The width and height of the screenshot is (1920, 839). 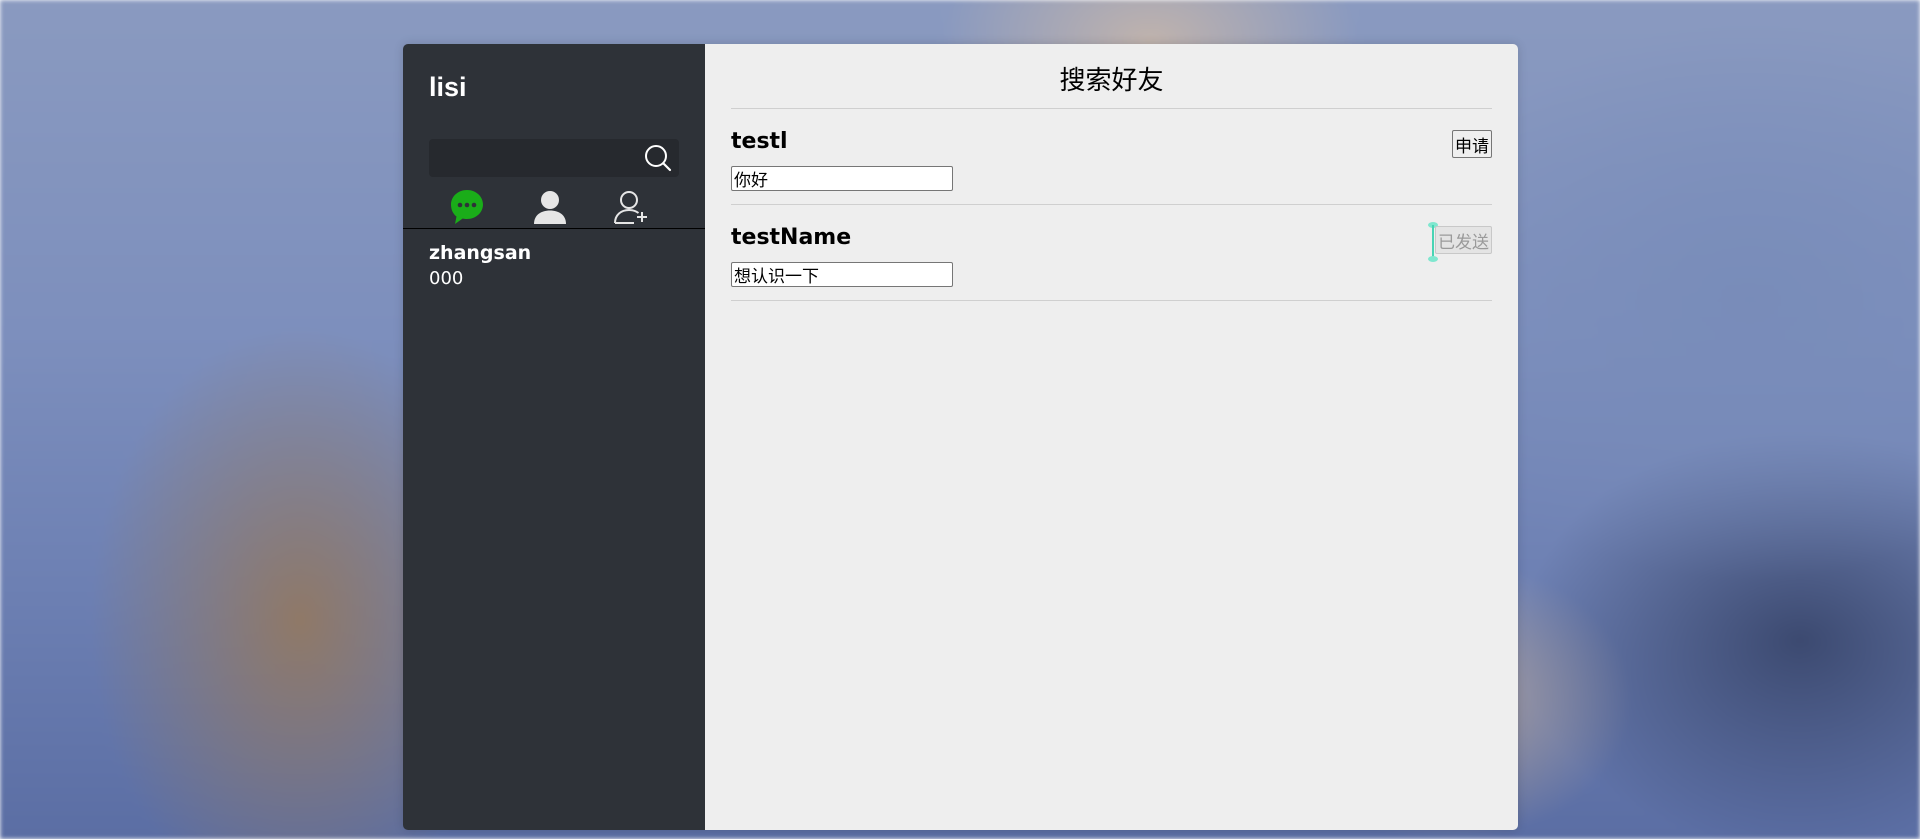 I want to click on chat-bubble-icon, so click(x=467, y=207).